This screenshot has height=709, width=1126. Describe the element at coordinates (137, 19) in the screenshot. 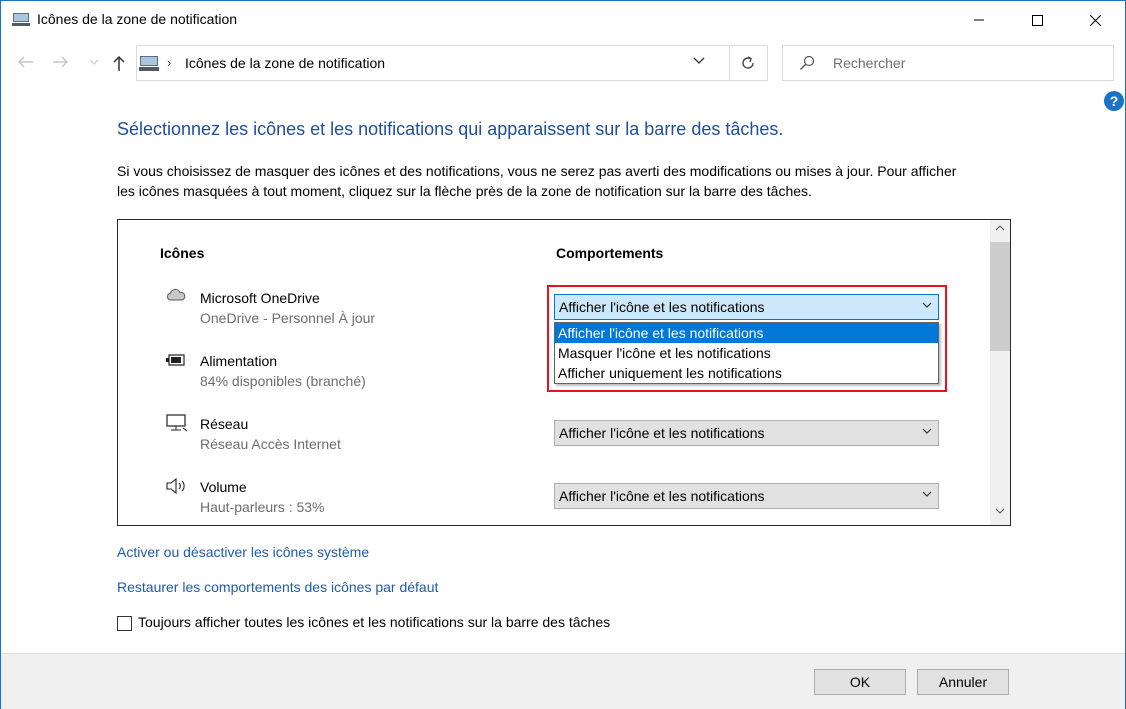

I see `window-title: Icônes de la zone de notification` at that location.